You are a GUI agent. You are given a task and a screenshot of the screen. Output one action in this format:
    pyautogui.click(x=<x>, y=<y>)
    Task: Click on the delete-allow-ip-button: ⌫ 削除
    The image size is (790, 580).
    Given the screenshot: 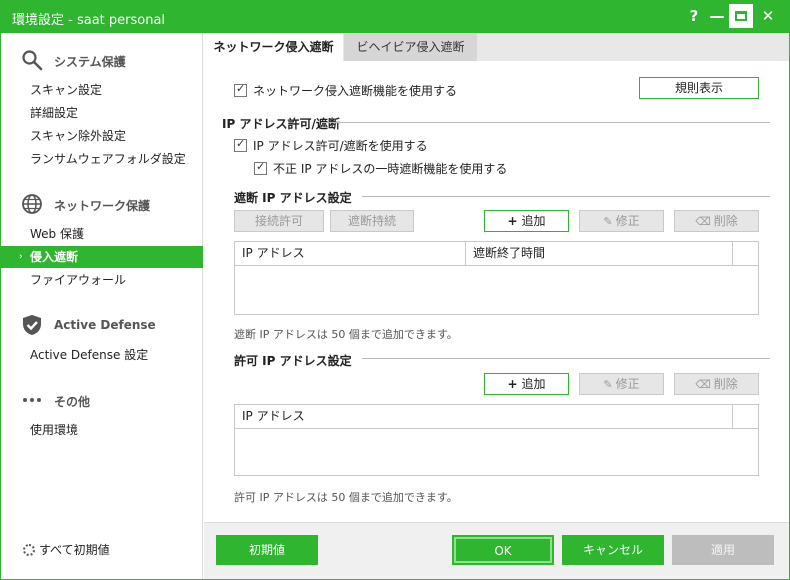 What is the action you would take?
    pyautogui.click(x=716, y=384)
    